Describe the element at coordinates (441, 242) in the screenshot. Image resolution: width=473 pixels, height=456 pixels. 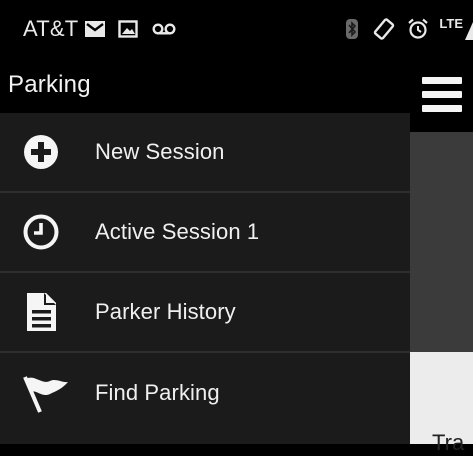
I see `app-header-panel` at that location.